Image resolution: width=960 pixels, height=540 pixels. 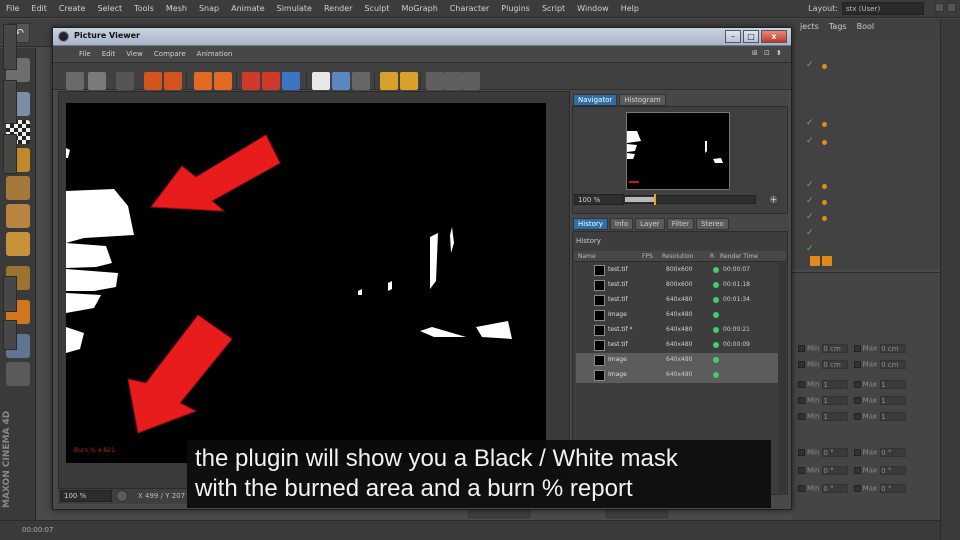 What do you see at coordinates (321, 81) in the screenshot?
I see `ab-compare-icon` at bounding box center [321, 81].